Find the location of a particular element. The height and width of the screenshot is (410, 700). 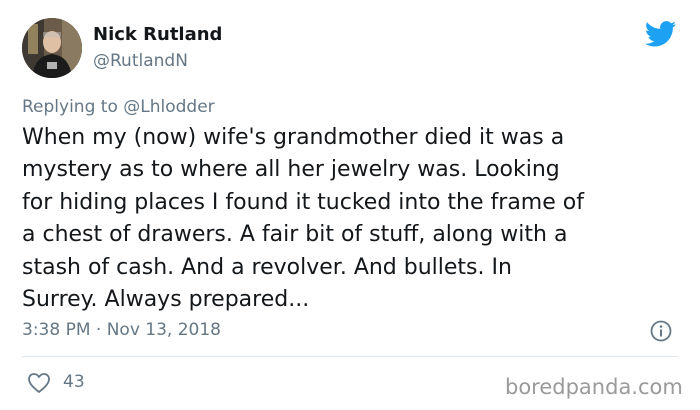

author-handle: @RutlandN is located at coordinates (140, 61).